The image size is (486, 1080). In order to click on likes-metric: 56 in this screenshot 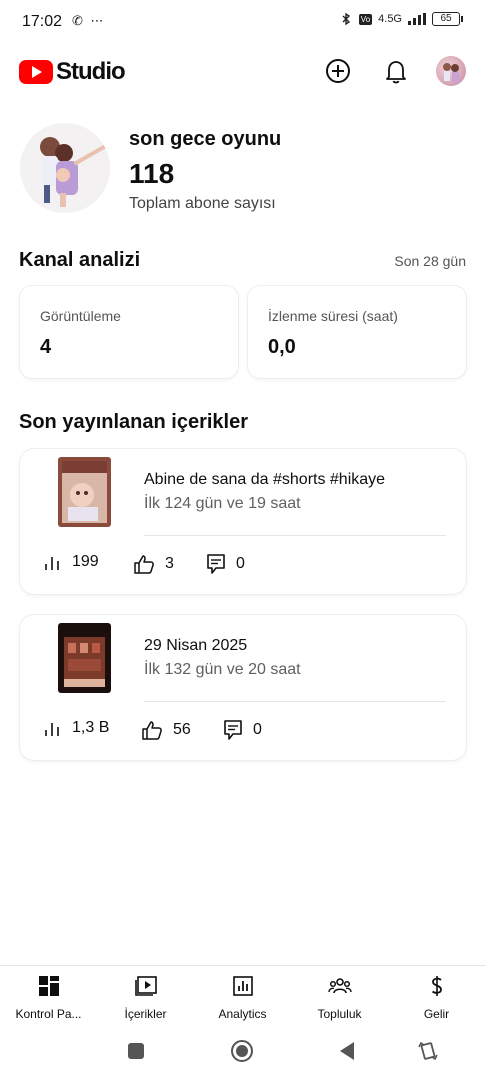, I will do `click(166, 730)`.